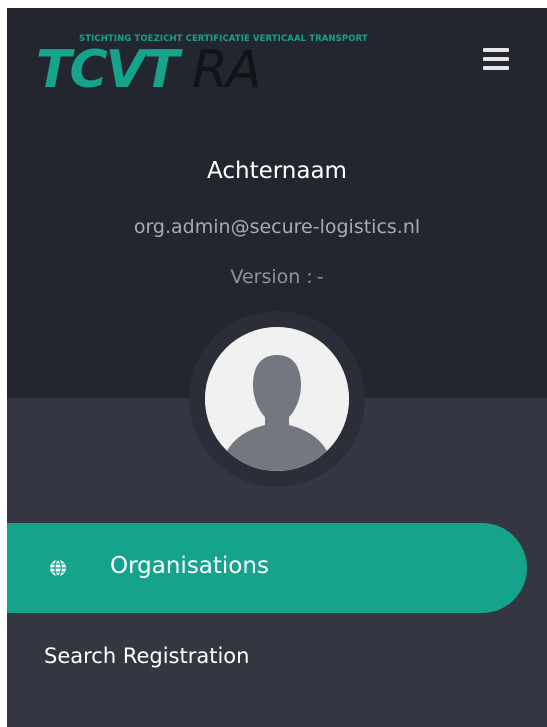 Image resolution: width=547 pixels, height=727 pixels. I want to click on version-info: Version: -, so click(277, 277).